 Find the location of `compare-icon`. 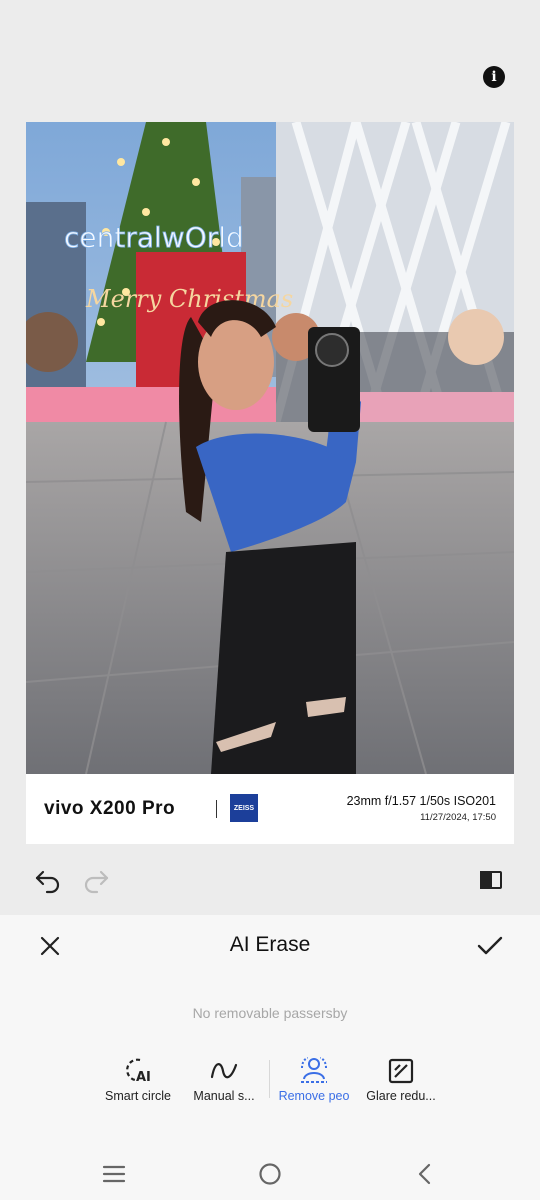

compare-icon is located at coordinates (491, 880).